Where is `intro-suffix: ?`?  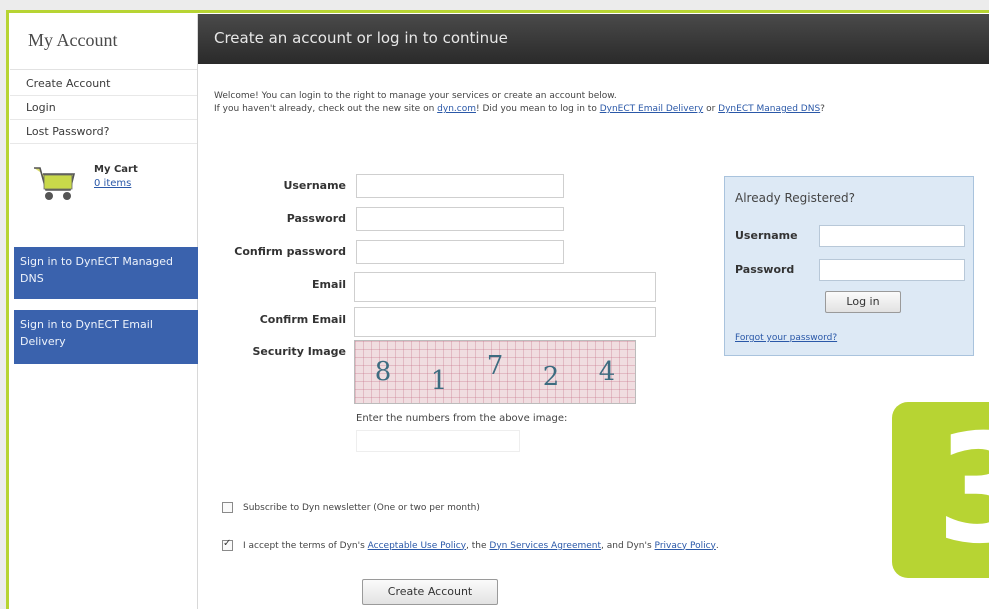 intro-suffix: ? is located at coordinates (822, 109).